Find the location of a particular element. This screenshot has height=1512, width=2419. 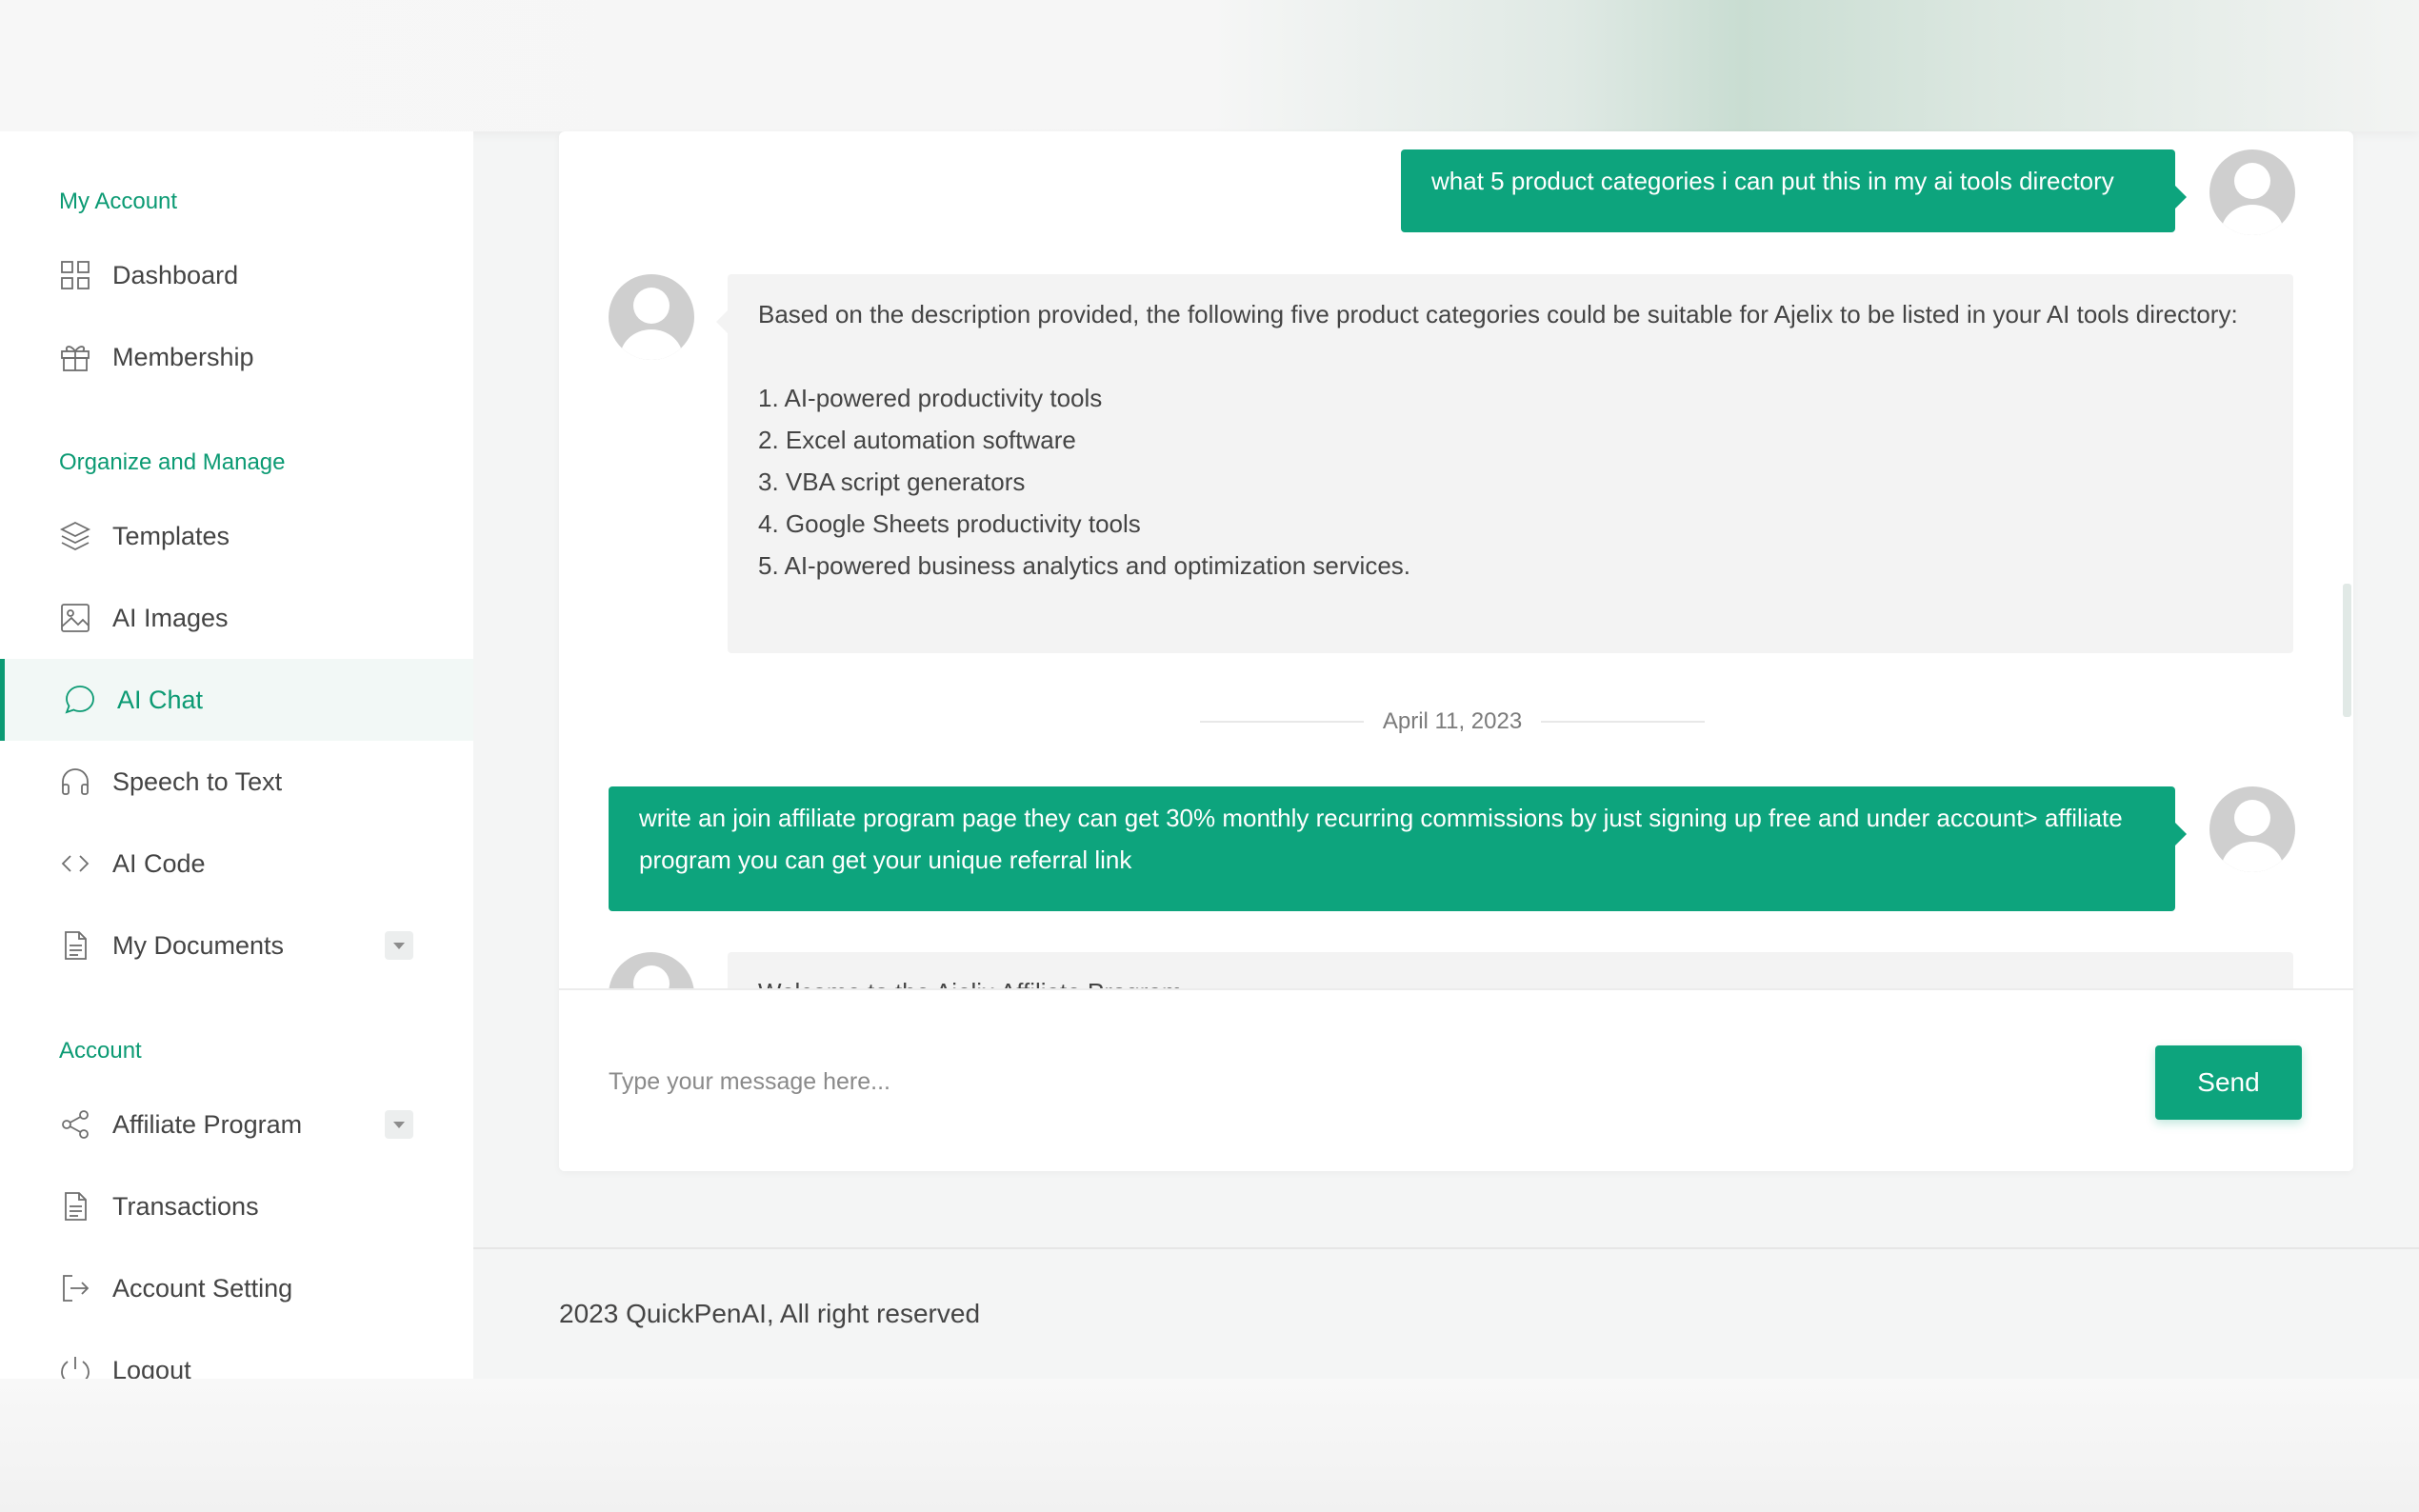

message-composer: Send is located at coordinates (1456, 1079).